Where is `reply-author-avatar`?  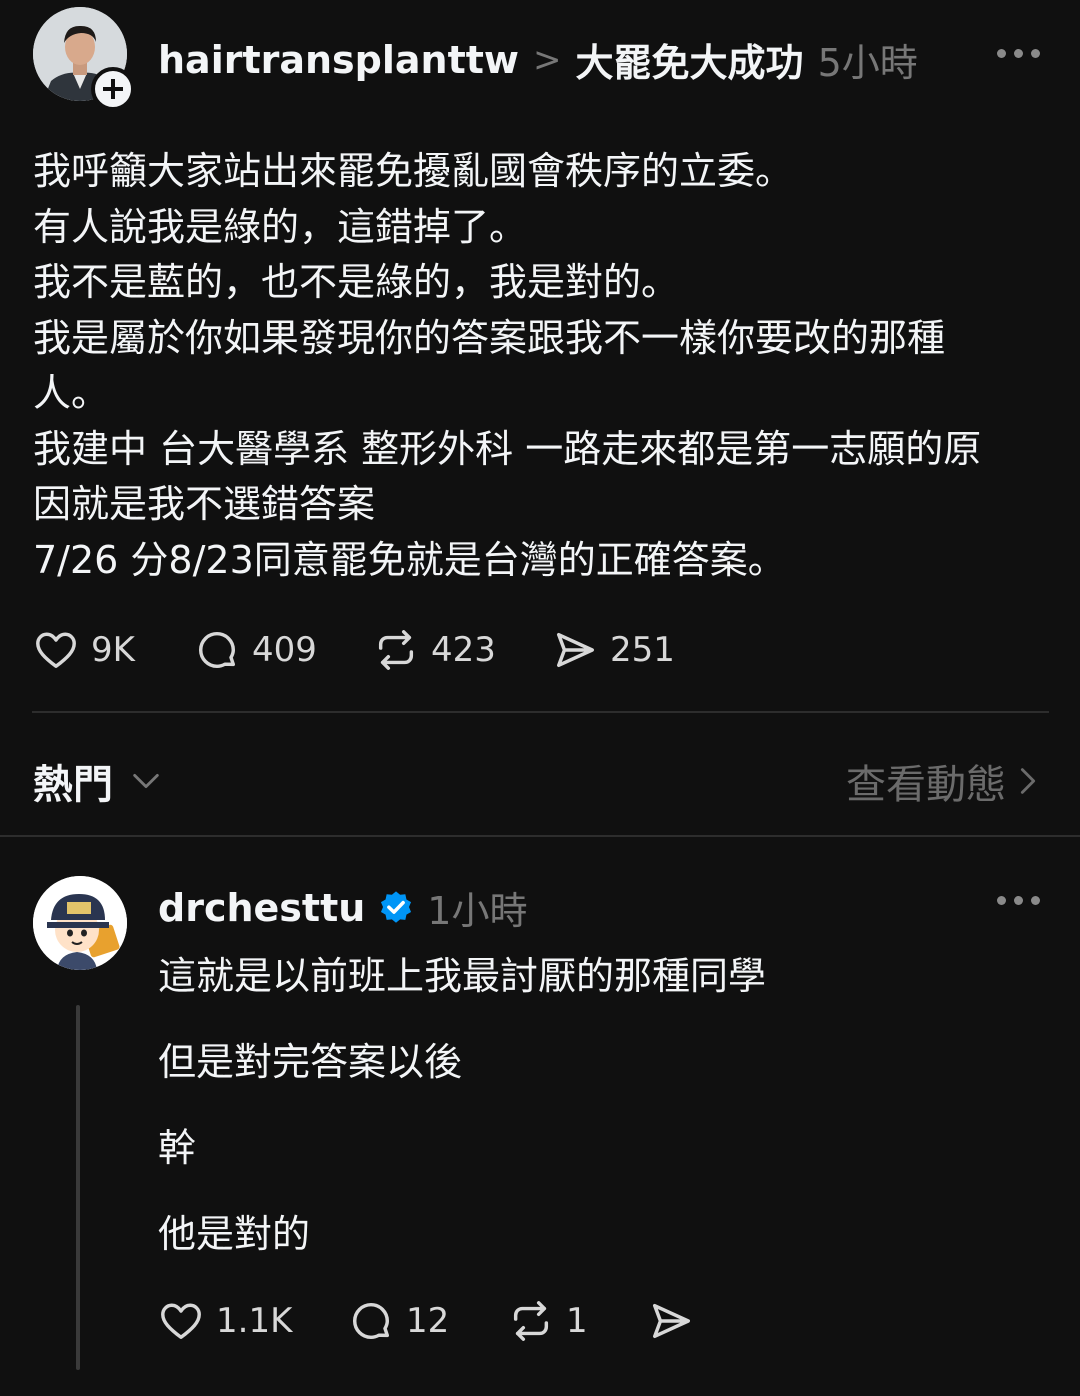 reply-author-avatar is located at coordinates (80, 923).